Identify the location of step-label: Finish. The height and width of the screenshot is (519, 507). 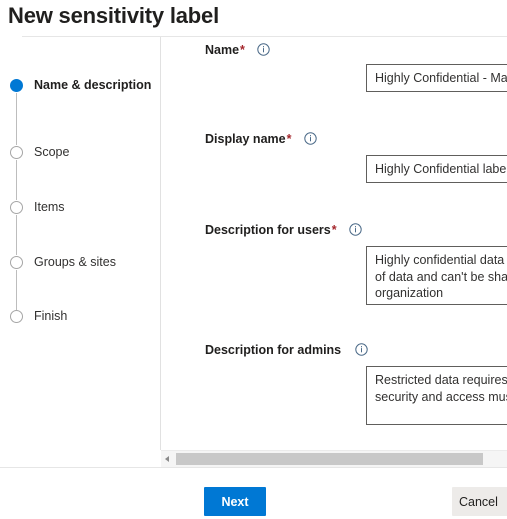
(51, 316).